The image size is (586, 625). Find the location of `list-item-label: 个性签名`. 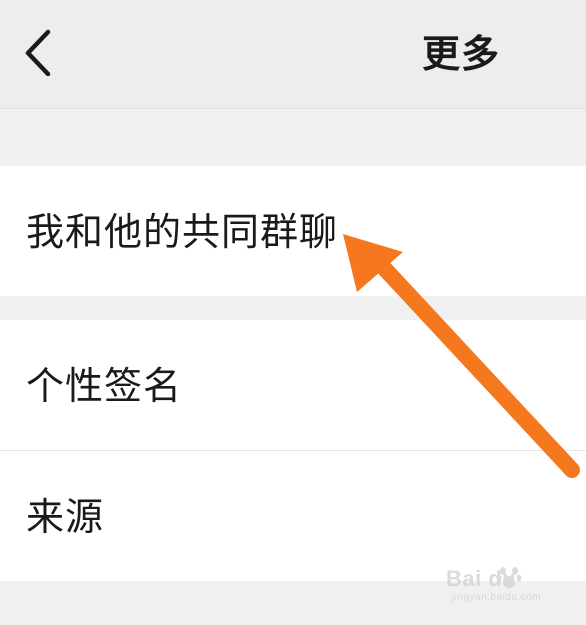

list-item-label: 个性签名 is located at coordinates (104, 386).